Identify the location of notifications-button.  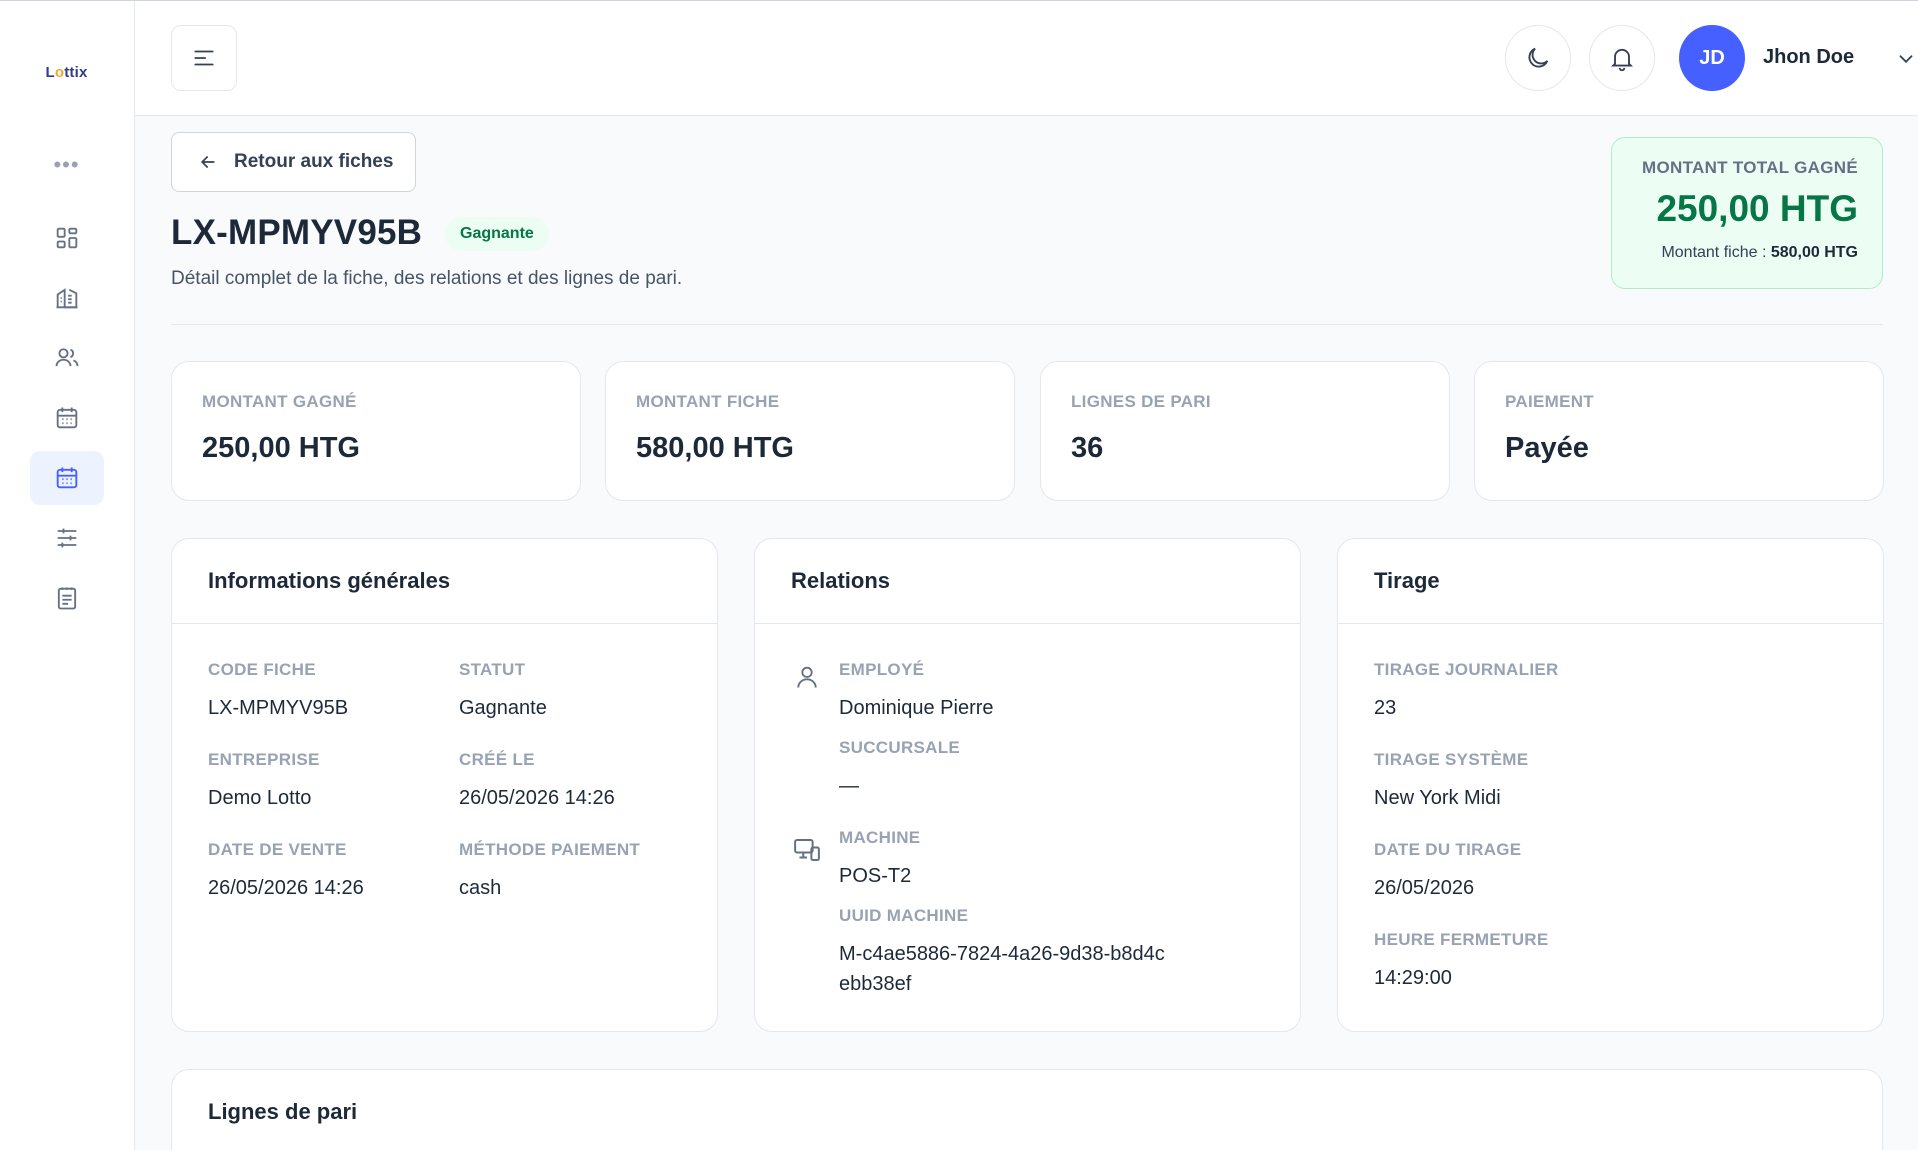
(1622, 58).